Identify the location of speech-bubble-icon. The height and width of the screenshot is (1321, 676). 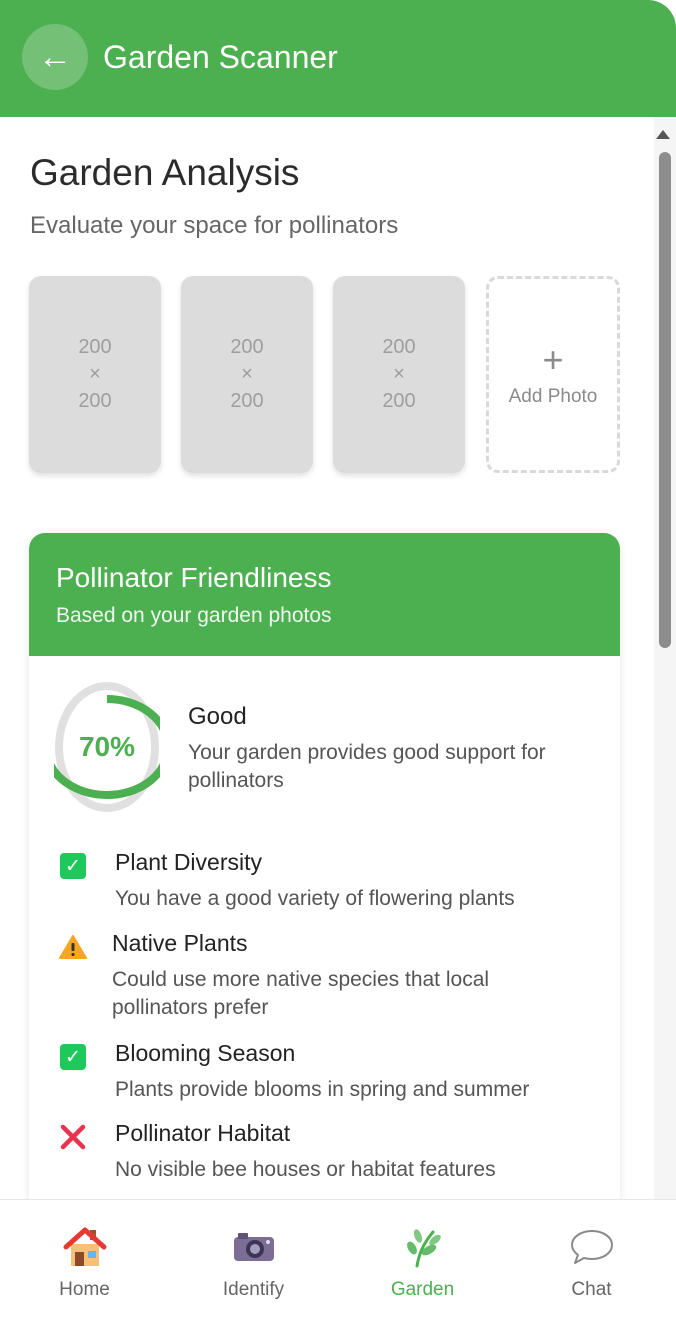
(591, 1247).